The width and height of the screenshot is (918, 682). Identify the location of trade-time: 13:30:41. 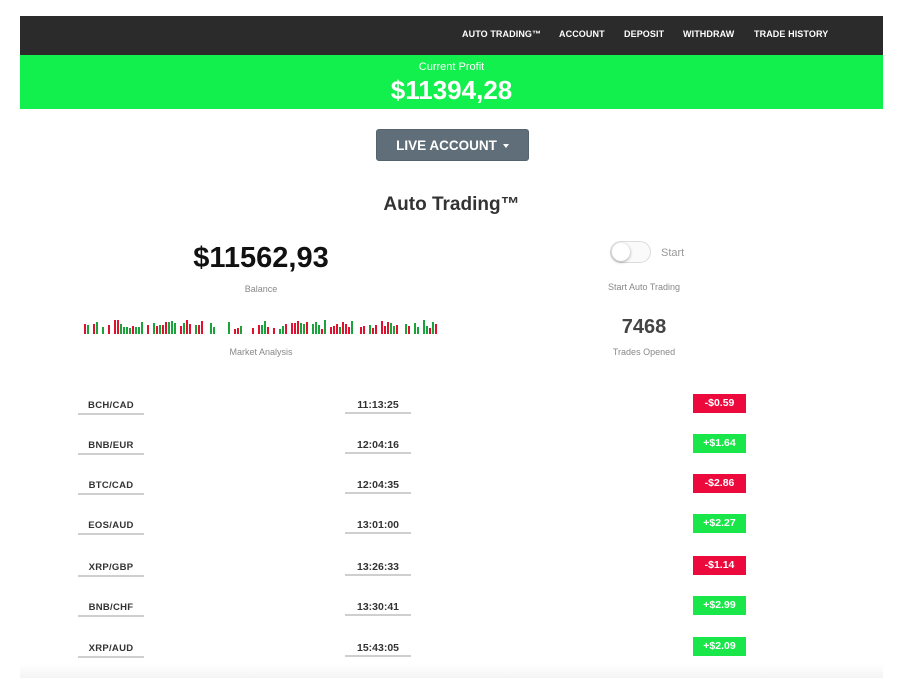
(378, 607).